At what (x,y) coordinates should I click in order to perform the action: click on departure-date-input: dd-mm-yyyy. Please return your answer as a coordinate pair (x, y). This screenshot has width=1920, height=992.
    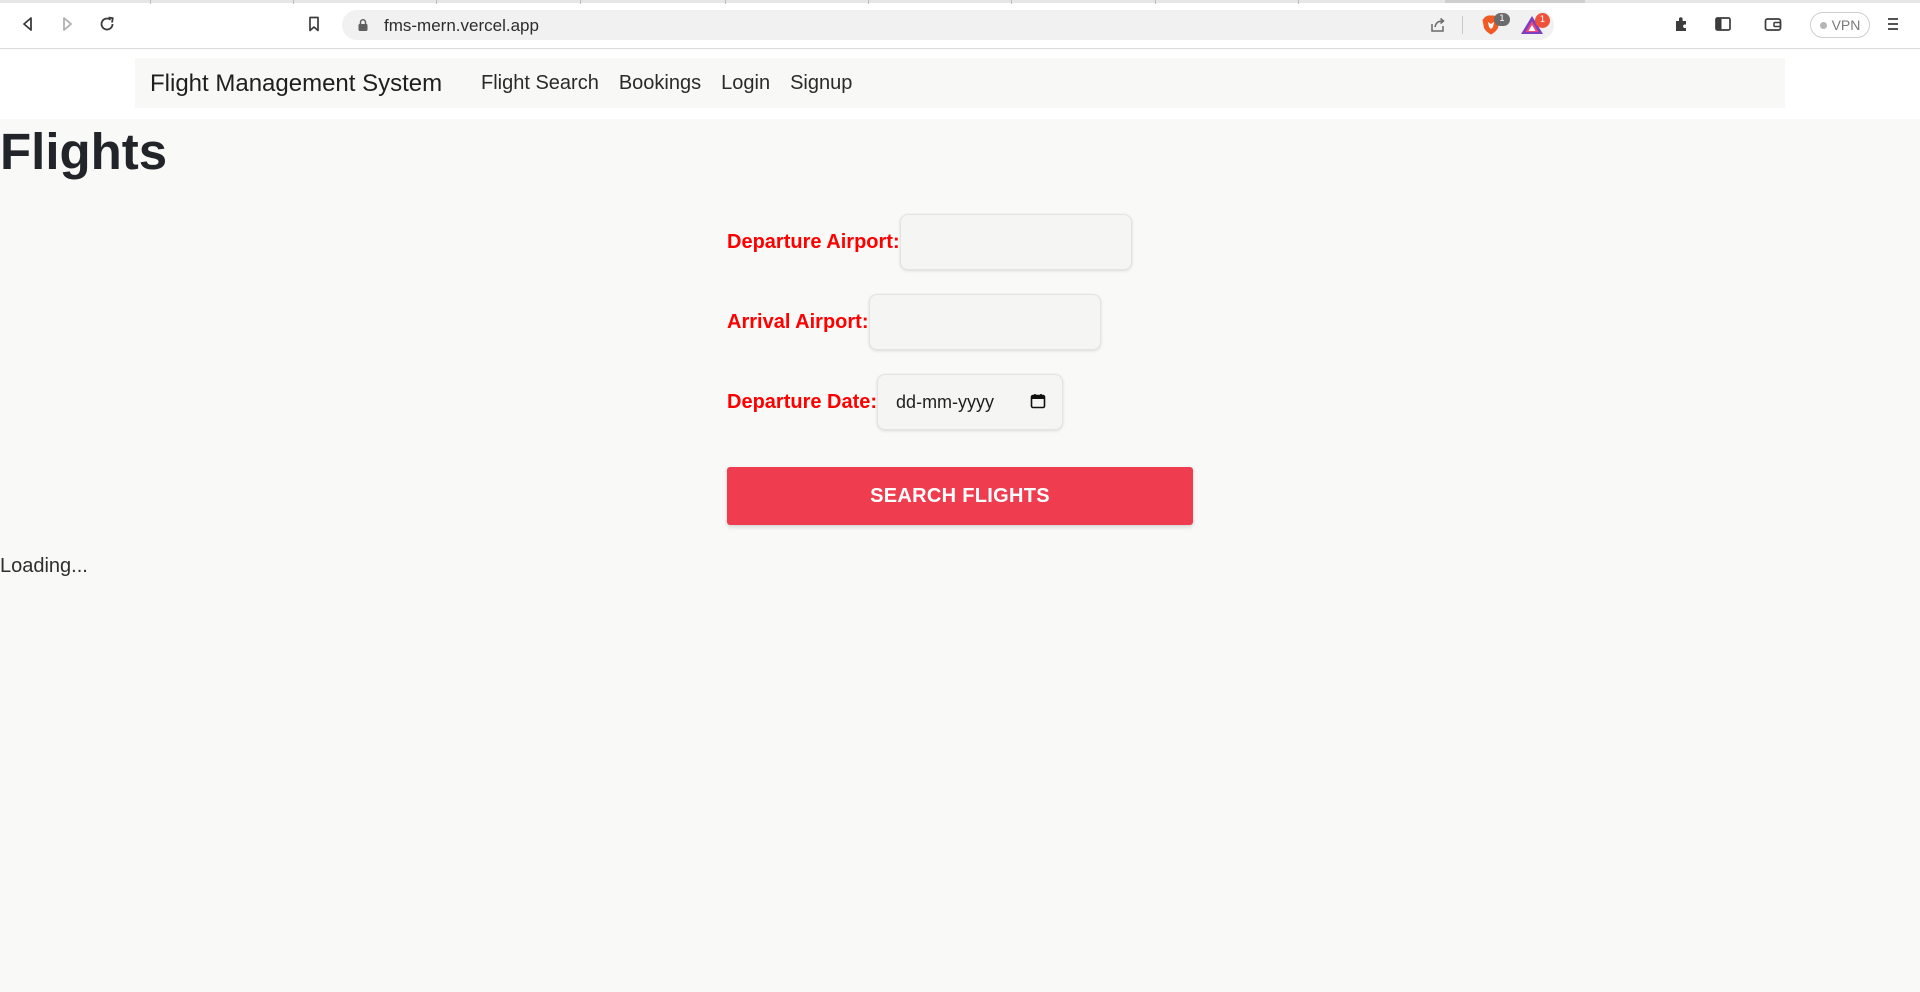
    Looking at the image, I should click on (970, 402).